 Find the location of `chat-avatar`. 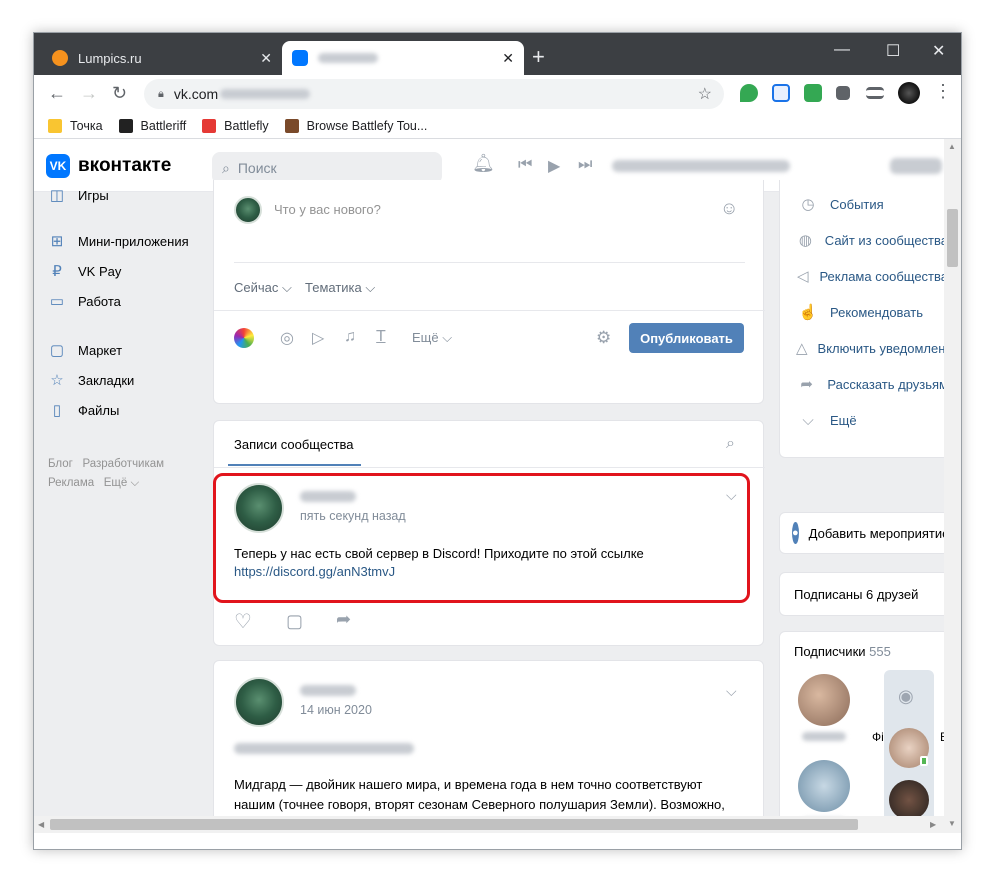

chat-avatar is located at coordinates (909, 800).